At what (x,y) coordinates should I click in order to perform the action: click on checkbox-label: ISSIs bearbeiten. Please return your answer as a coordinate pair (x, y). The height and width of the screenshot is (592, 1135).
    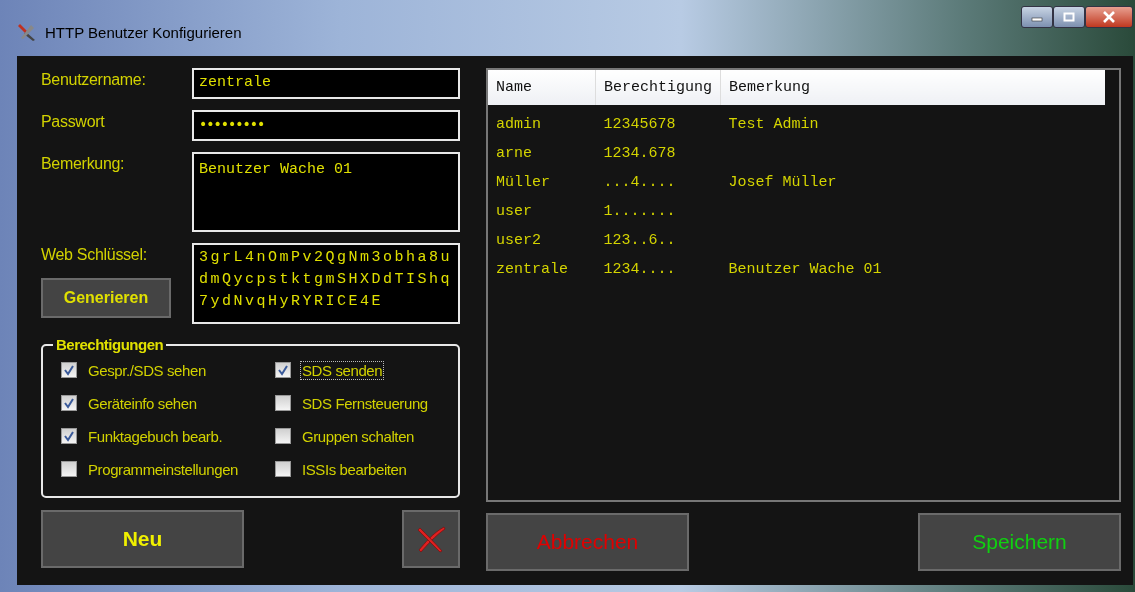
    Looking at the image, I should click on (354, 469).